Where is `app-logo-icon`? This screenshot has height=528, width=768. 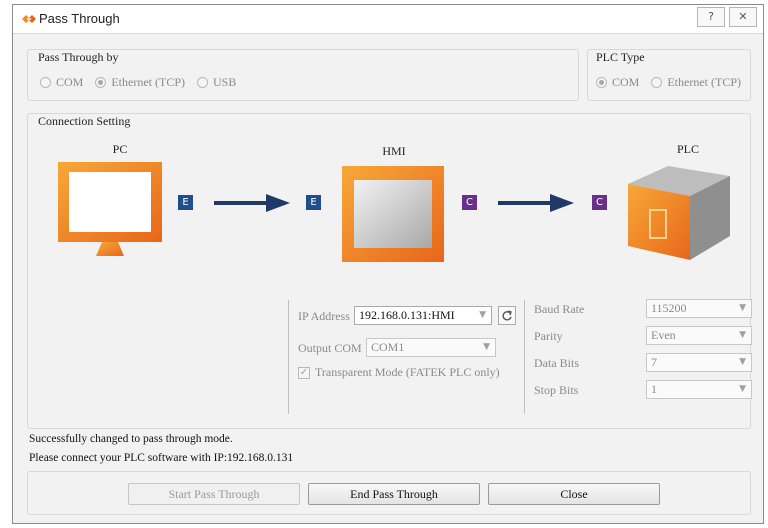 app-logo-icon is located at coordinates (29, 19).